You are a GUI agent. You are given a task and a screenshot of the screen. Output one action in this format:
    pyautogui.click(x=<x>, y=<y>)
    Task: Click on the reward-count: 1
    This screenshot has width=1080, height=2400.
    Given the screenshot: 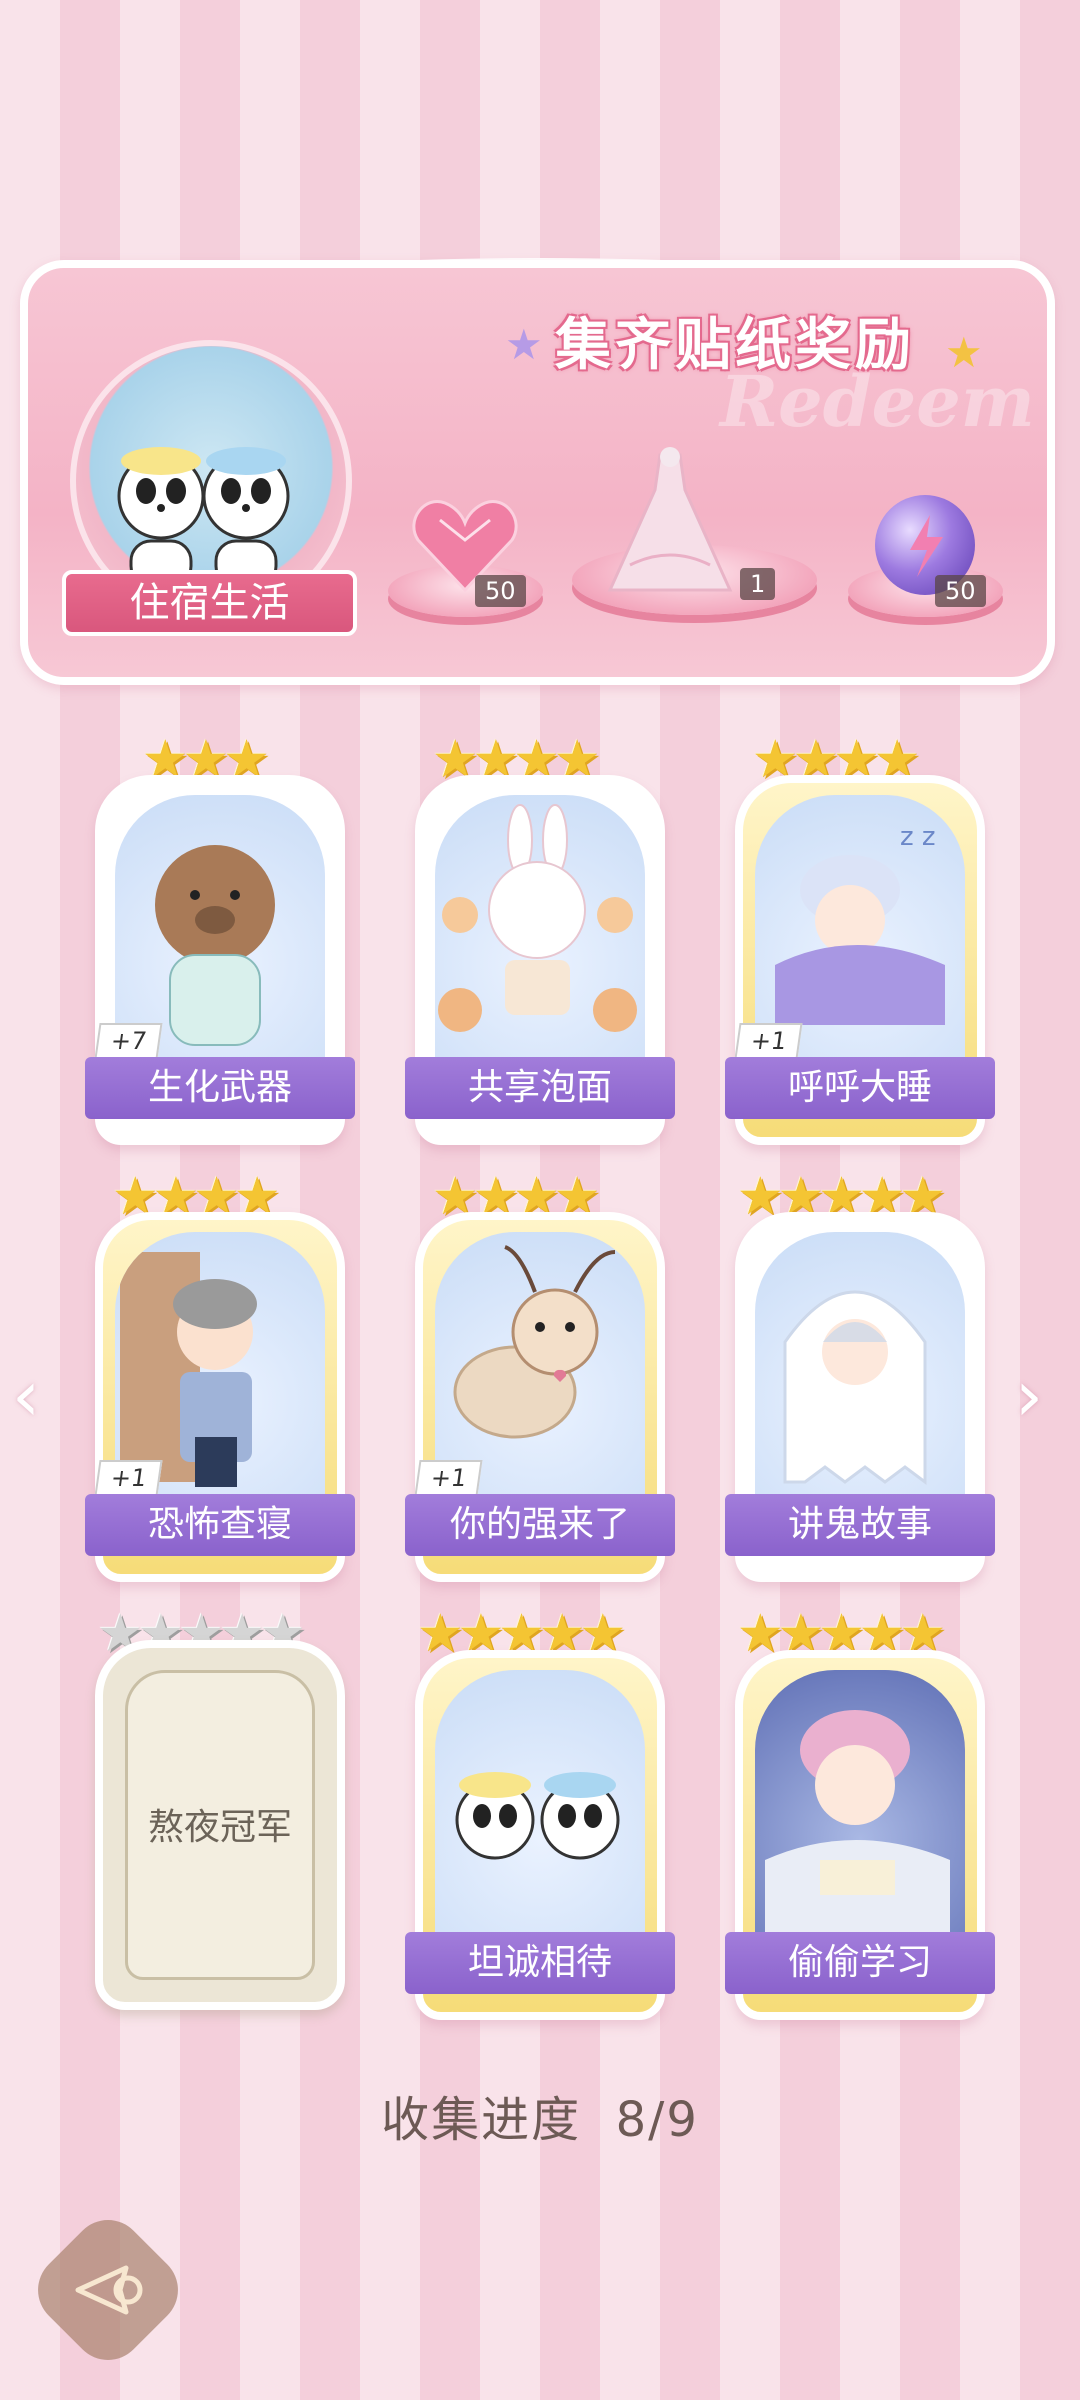 What is the action you would take?
    pyautogui.click(x=758, y=584)
    